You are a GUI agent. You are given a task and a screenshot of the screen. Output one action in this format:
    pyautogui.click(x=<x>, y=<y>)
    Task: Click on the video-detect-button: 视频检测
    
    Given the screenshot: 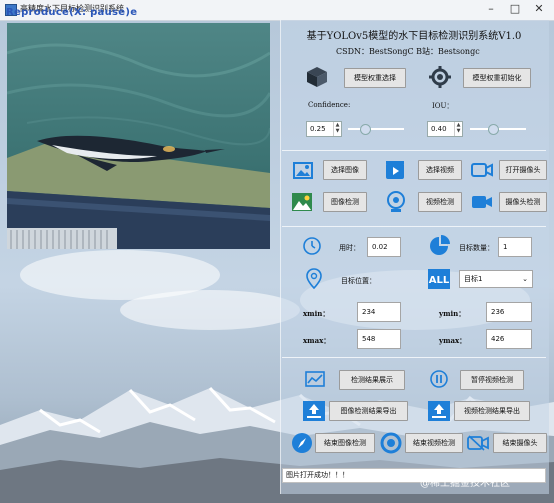 What is the action you would take?
    pyautogui.click(x=440, y=202)
    